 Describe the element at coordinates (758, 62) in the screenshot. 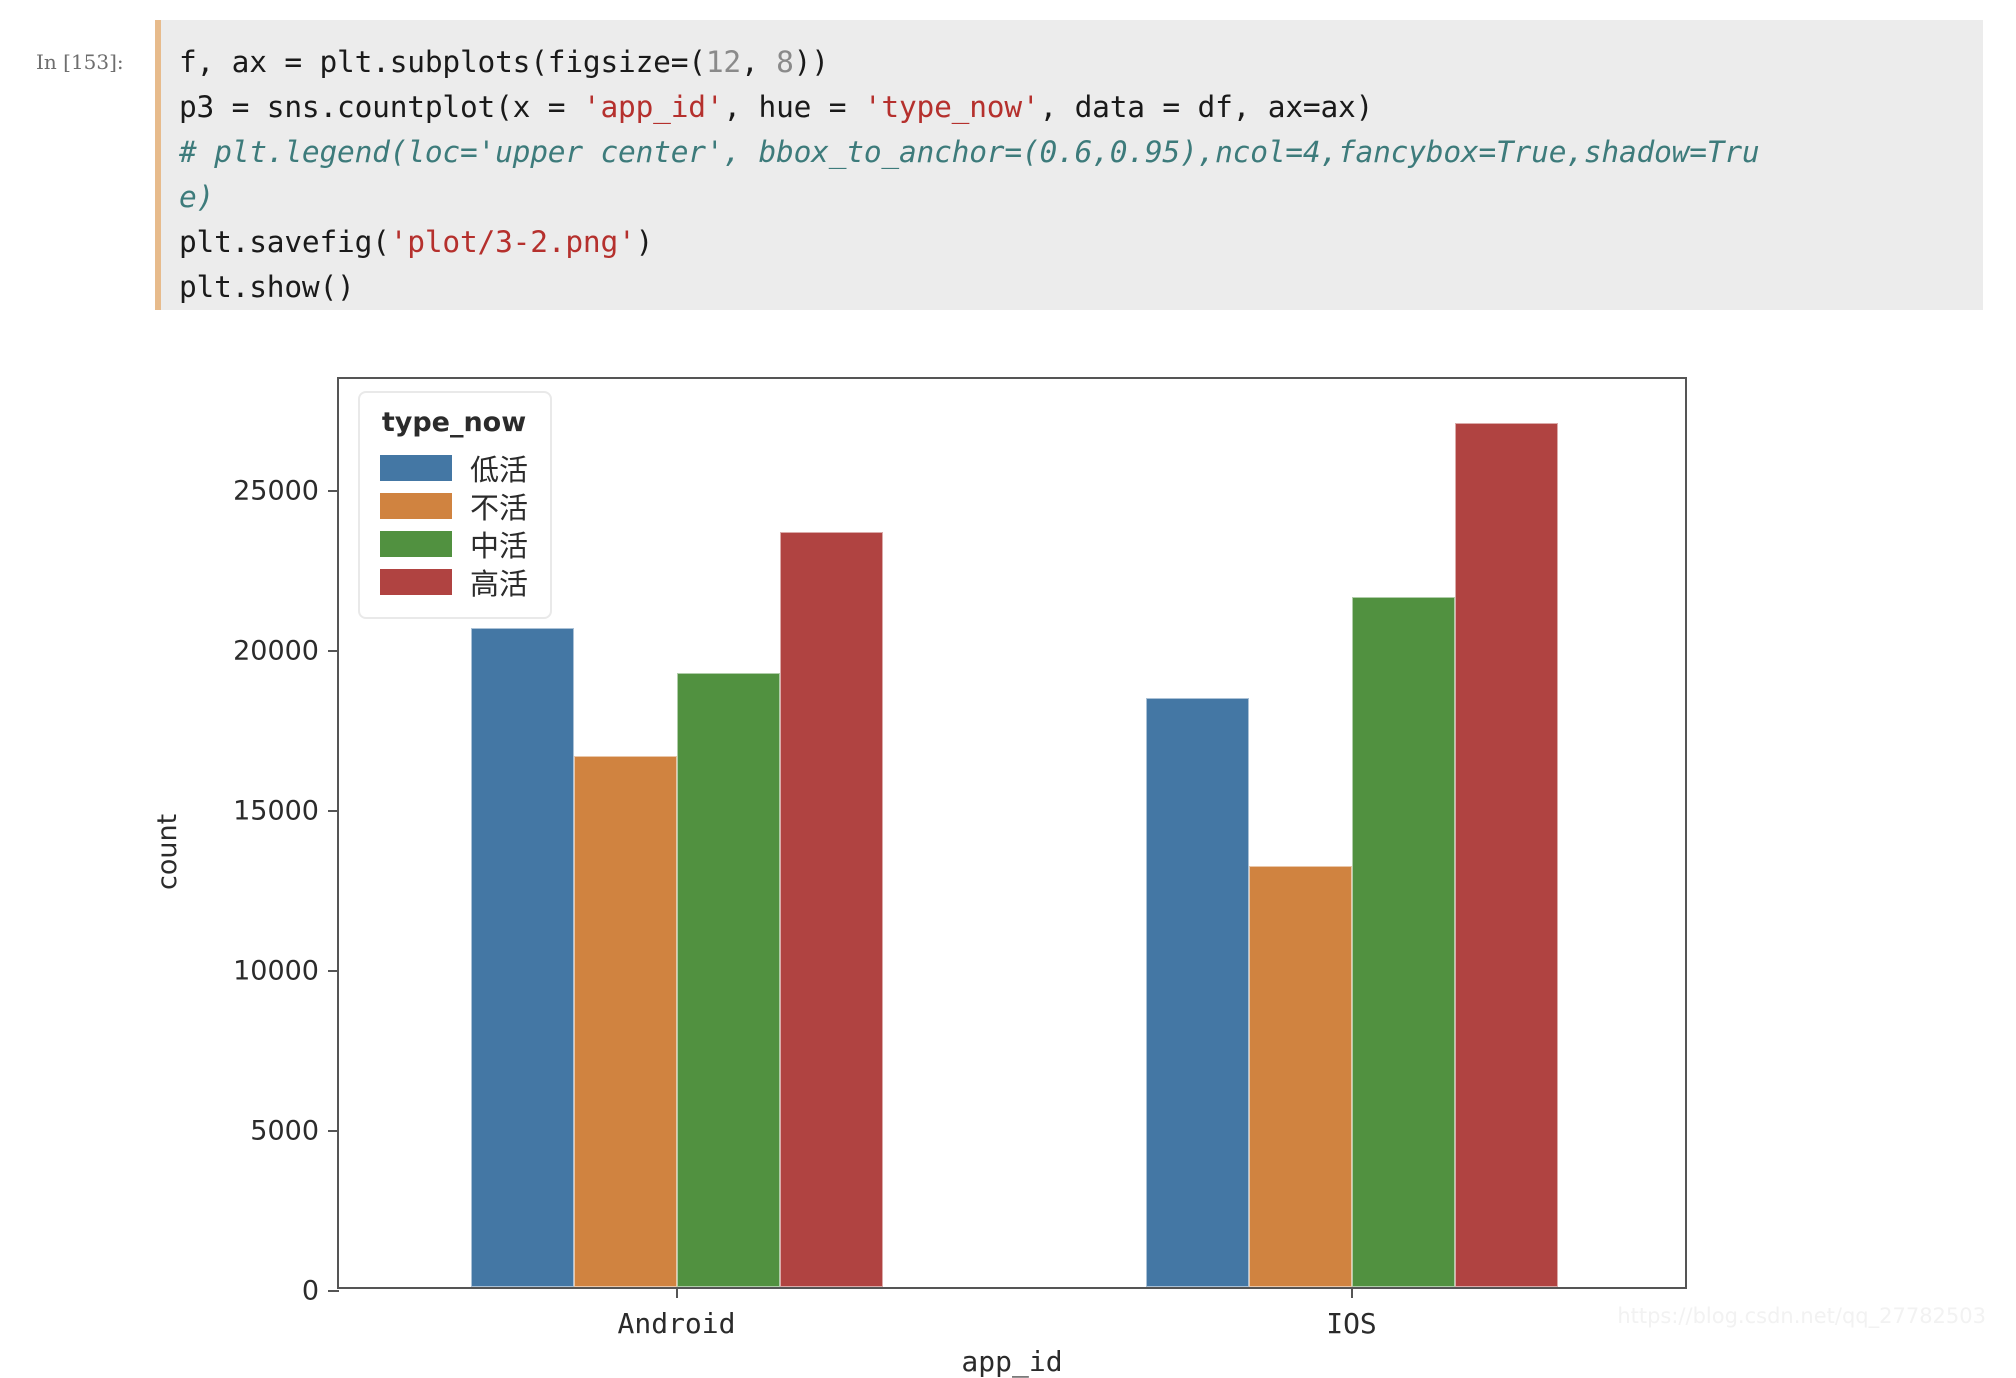

I see `code-token: ,` at that location.